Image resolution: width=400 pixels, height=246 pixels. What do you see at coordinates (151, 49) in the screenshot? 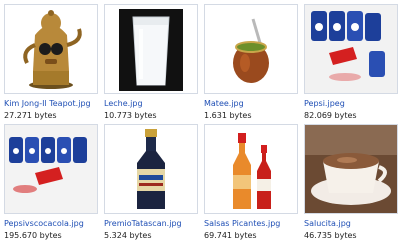
I see `milk-glass-photo-icon` at bounding box center [151, 49].